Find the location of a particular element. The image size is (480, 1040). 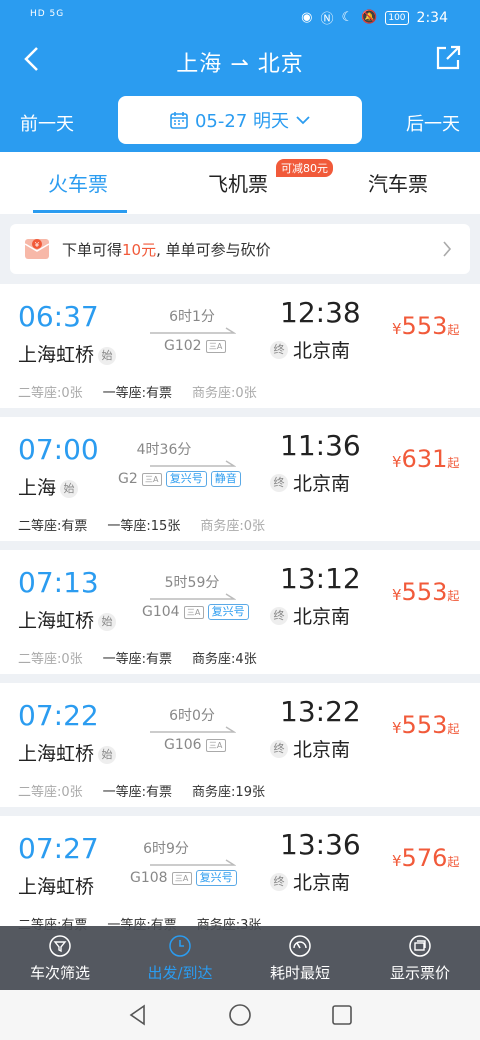

departure-time: 06:37 is located at coordinates (58, 316).